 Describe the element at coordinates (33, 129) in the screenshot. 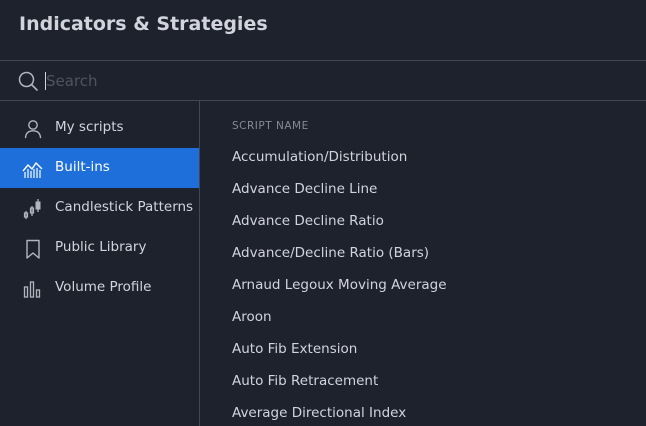

I see `user-icon` at that location.